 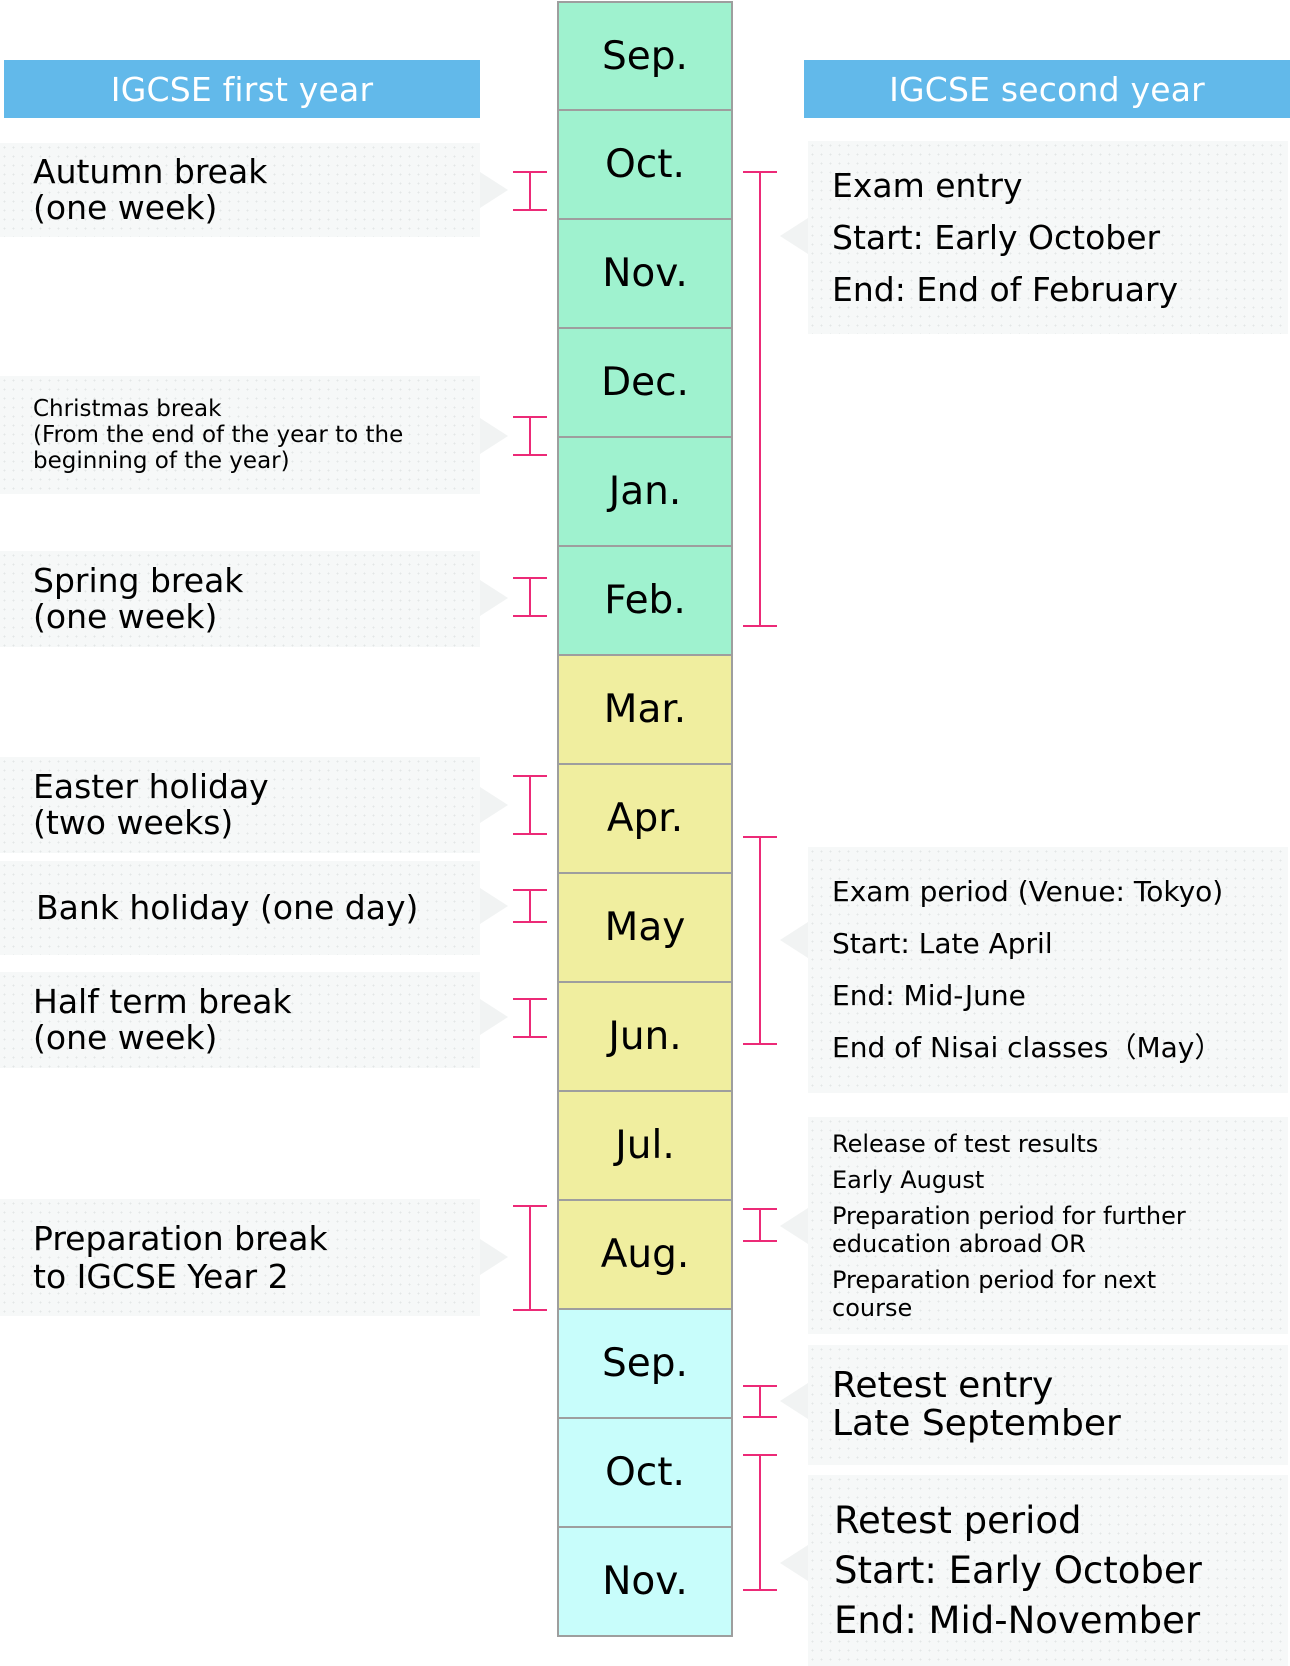 I want to click on event-text: Retest period, so click(x=958, y=1520).